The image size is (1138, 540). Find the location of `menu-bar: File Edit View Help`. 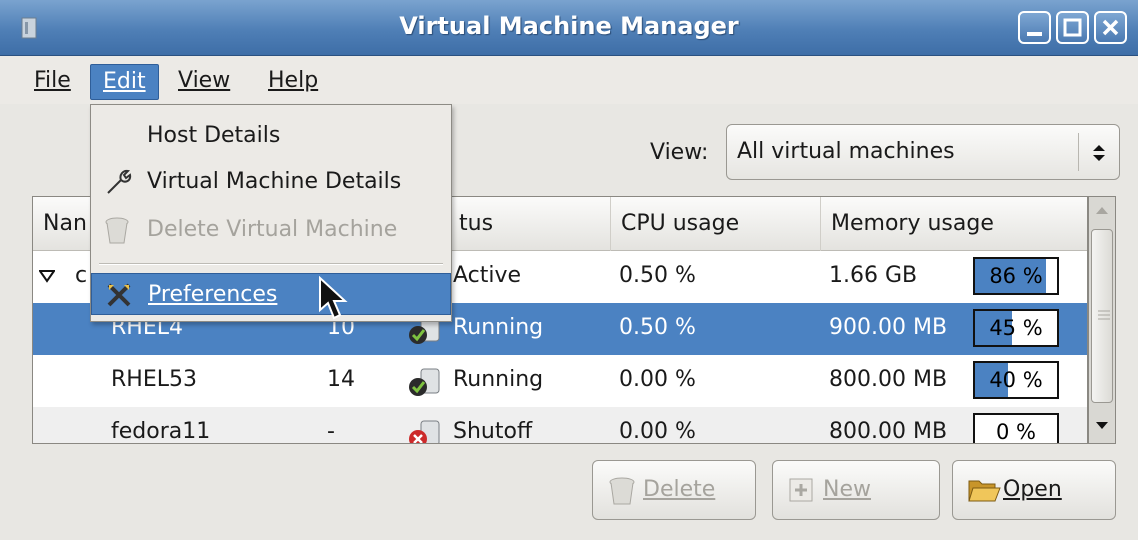

menu-bar: File Edit View Help is located at coordinates (569, 80).